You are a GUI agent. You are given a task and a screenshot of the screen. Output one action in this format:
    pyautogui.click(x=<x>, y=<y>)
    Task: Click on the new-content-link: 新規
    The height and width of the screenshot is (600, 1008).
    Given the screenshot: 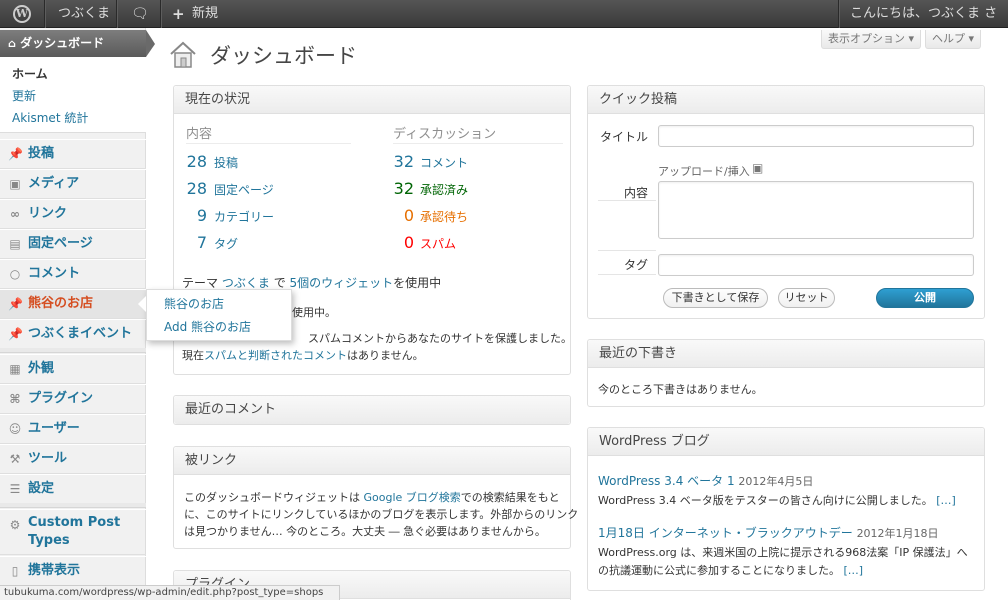 What is the action you would take?
    pyautogui.click(x=205, y=14)
    